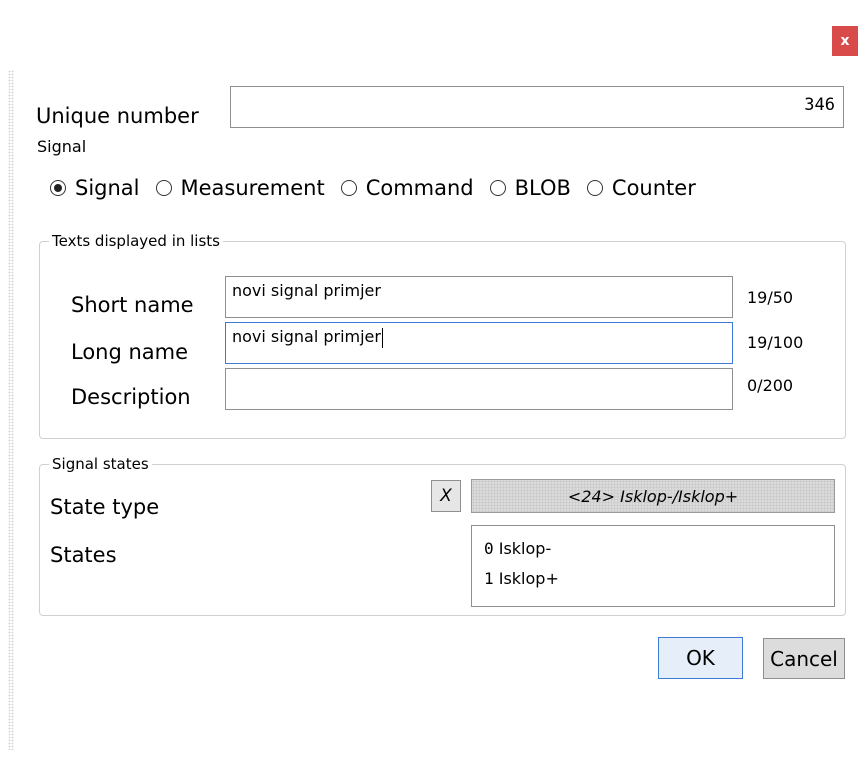  What do you see at coordinates (107, 188) in the screenshot?
I see `radio-signal-label: Signal` at bounding box center [107, 188].